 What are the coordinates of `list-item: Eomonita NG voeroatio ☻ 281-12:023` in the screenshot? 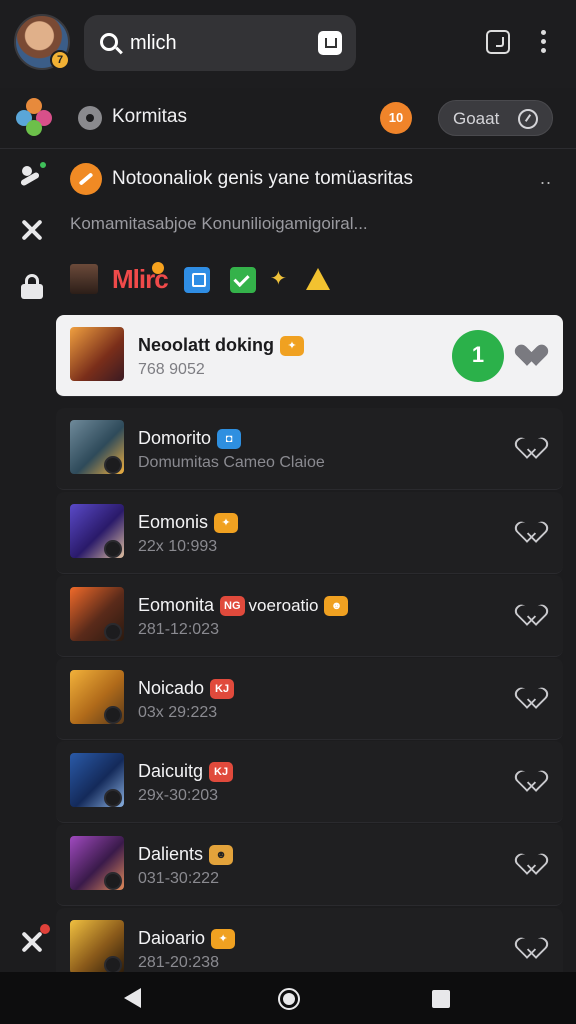 It's located at (309, 616).